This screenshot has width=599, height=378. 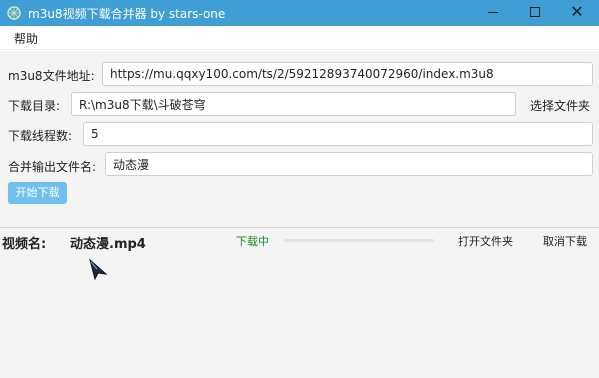 I want to click on close-icon: ✕, so click(x=577, y=11).